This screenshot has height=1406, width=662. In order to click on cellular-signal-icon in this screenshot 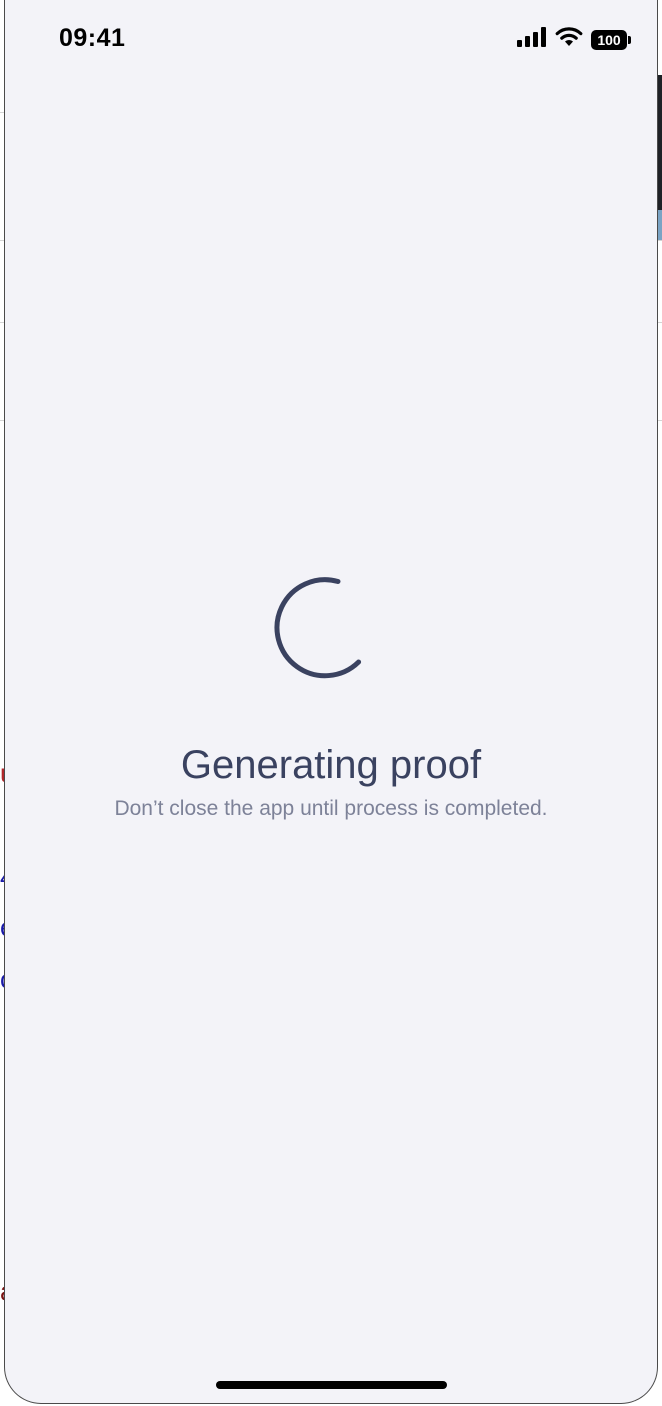, I will do `click(532, 39)`.